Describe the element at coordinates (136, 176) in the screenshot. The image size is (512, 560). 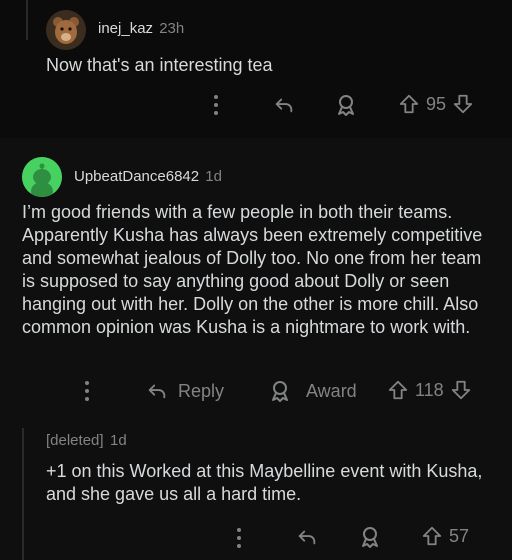
I see `username: UpbeatDance6842` at that location.